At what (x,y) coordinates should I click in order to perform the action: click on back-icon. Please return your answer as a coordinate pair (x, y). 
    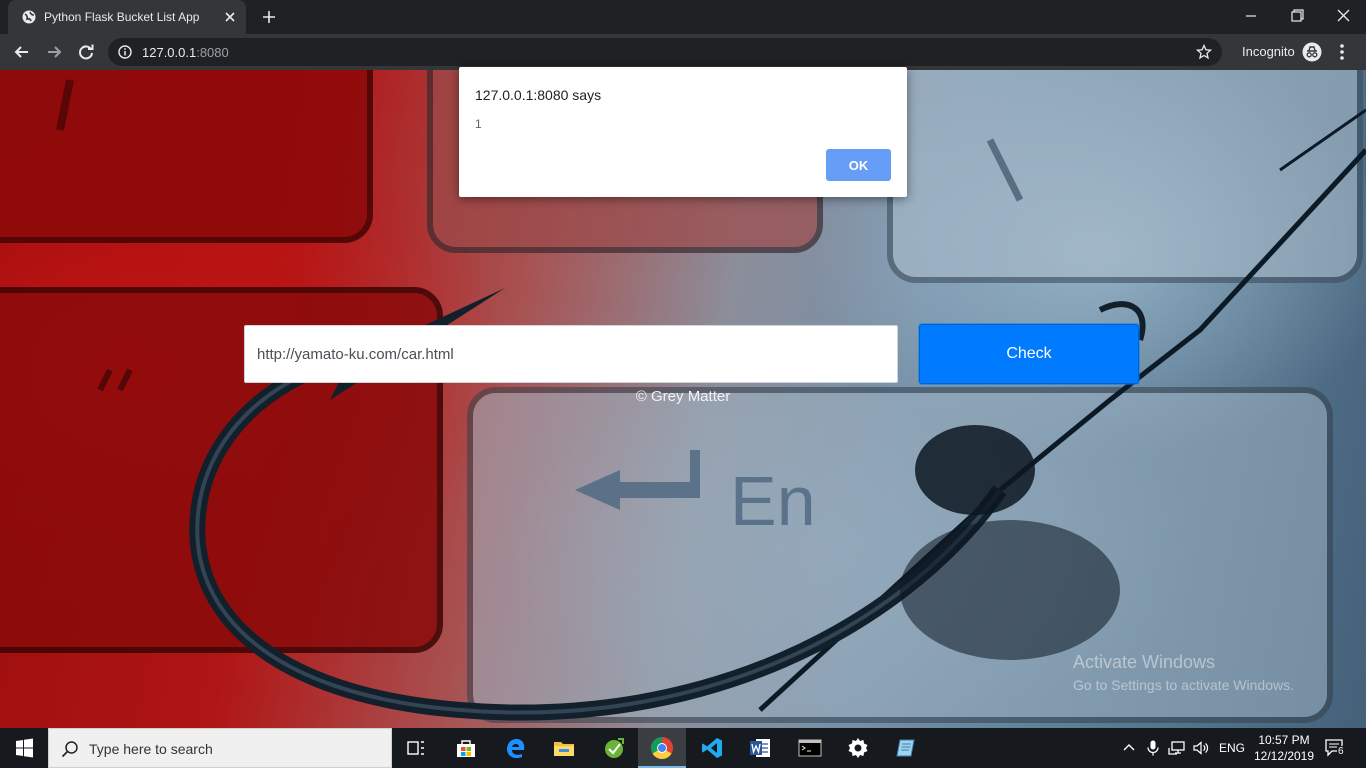
    Looking at the image, I should click on (22, 52).